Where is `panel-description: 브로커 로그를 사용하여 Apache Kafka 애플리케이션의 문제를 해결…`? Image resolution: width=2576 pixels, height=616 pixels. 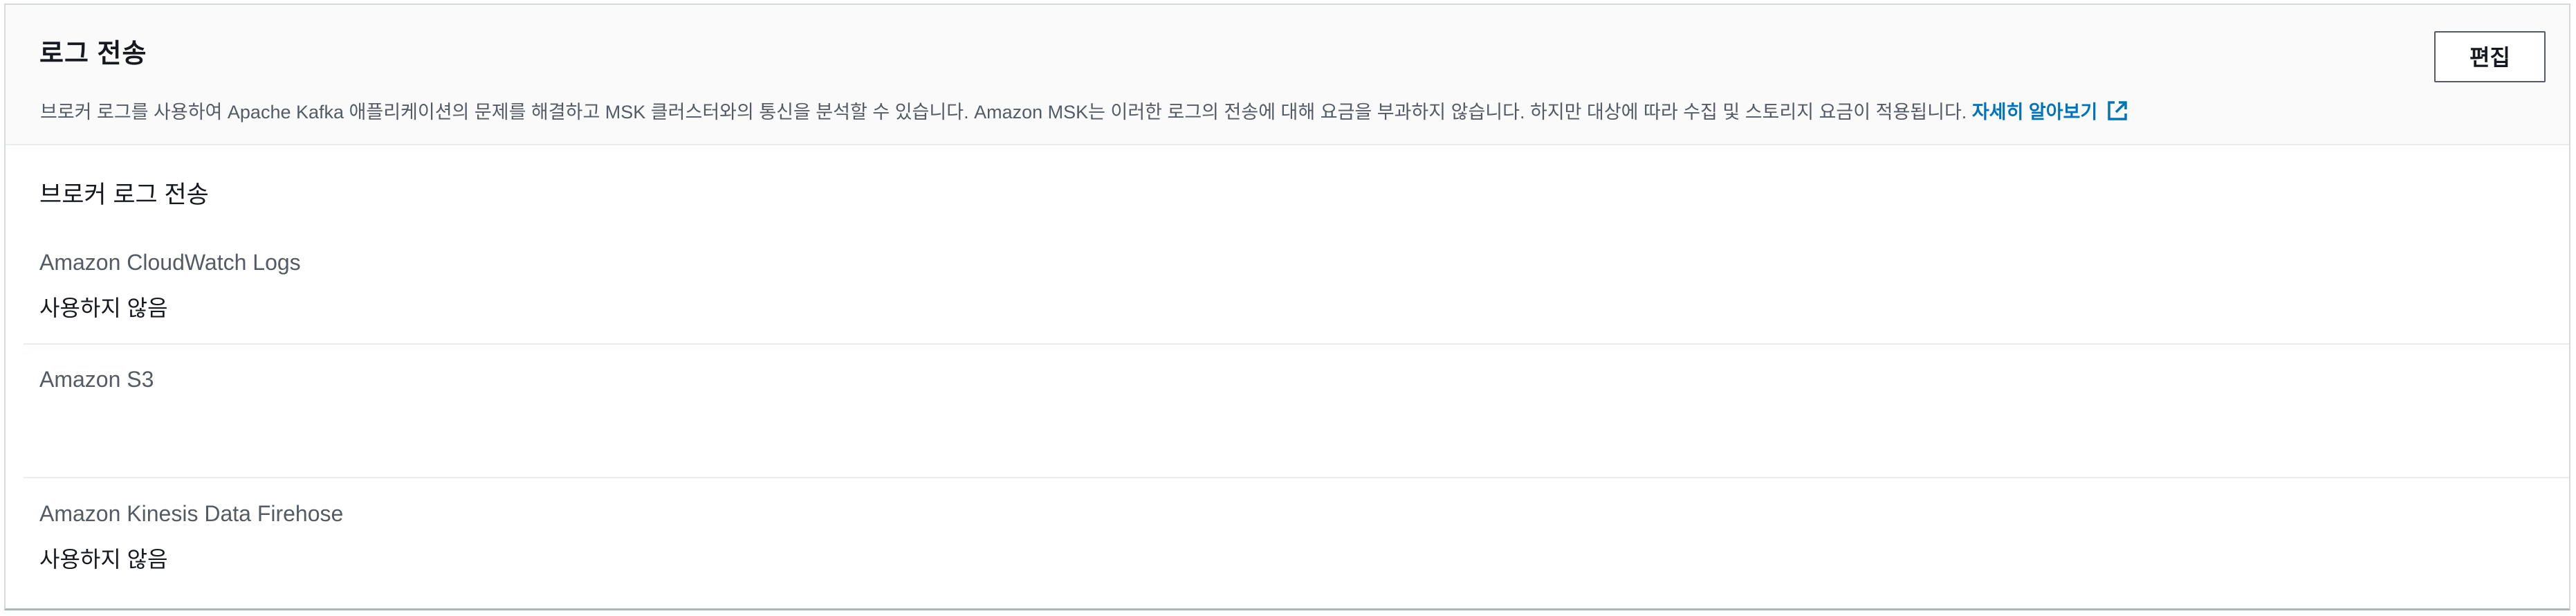 panel-description: 브로커 로그를 사용하여 Apache Kafka 애플리케이션의 문제를 해결… is located at coordinates (1084, 111).